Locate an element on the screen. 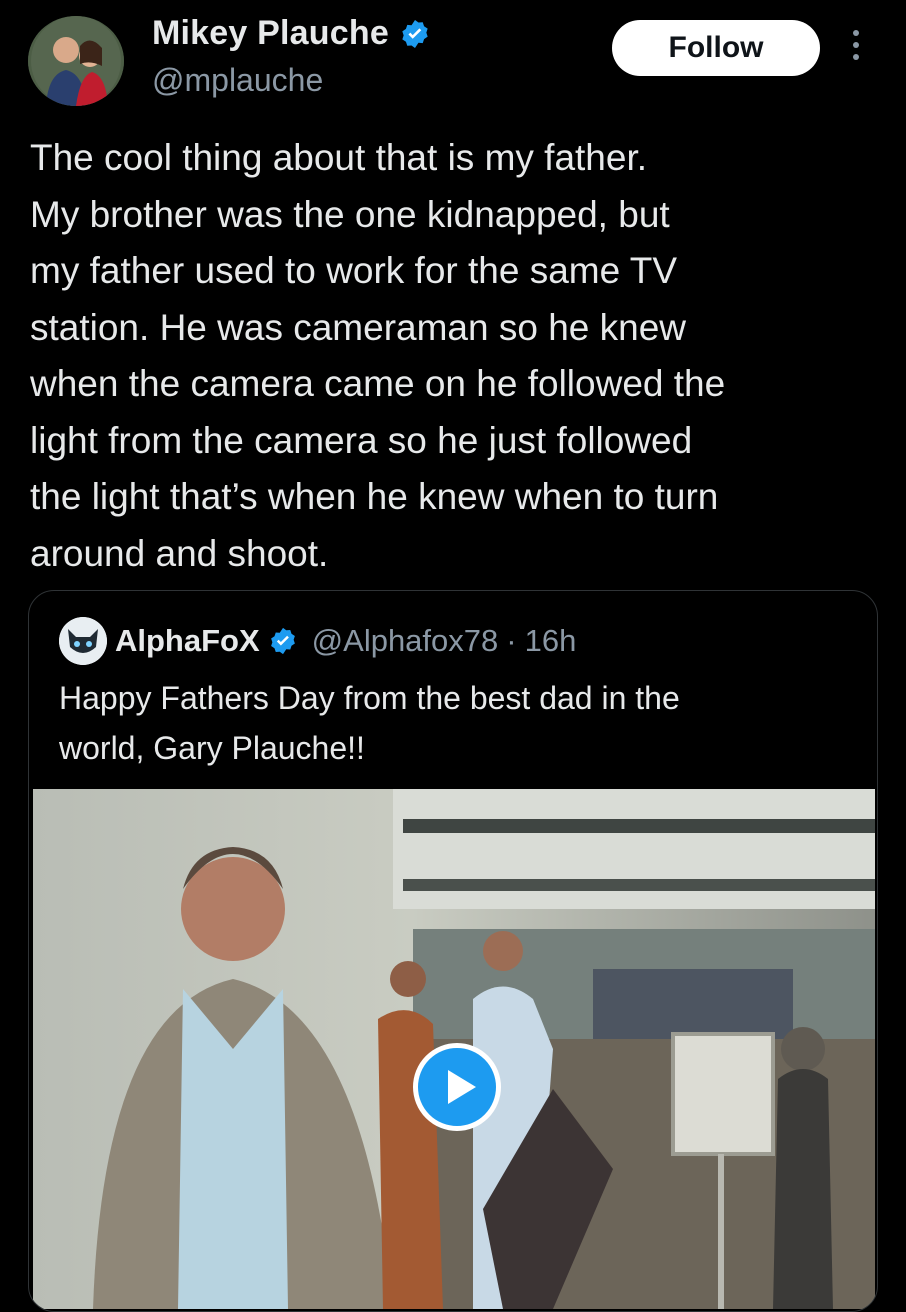  author-name-row: Mikey Plauche is located at coordinates (291, 33).